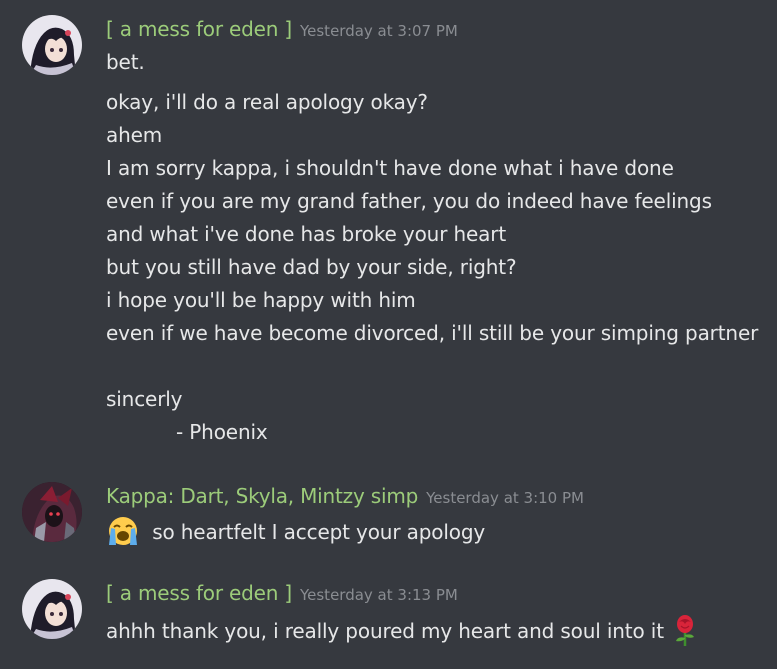 This screenshot has height=669, width=777. I want to click on message-line: bet., so click(125, 62).